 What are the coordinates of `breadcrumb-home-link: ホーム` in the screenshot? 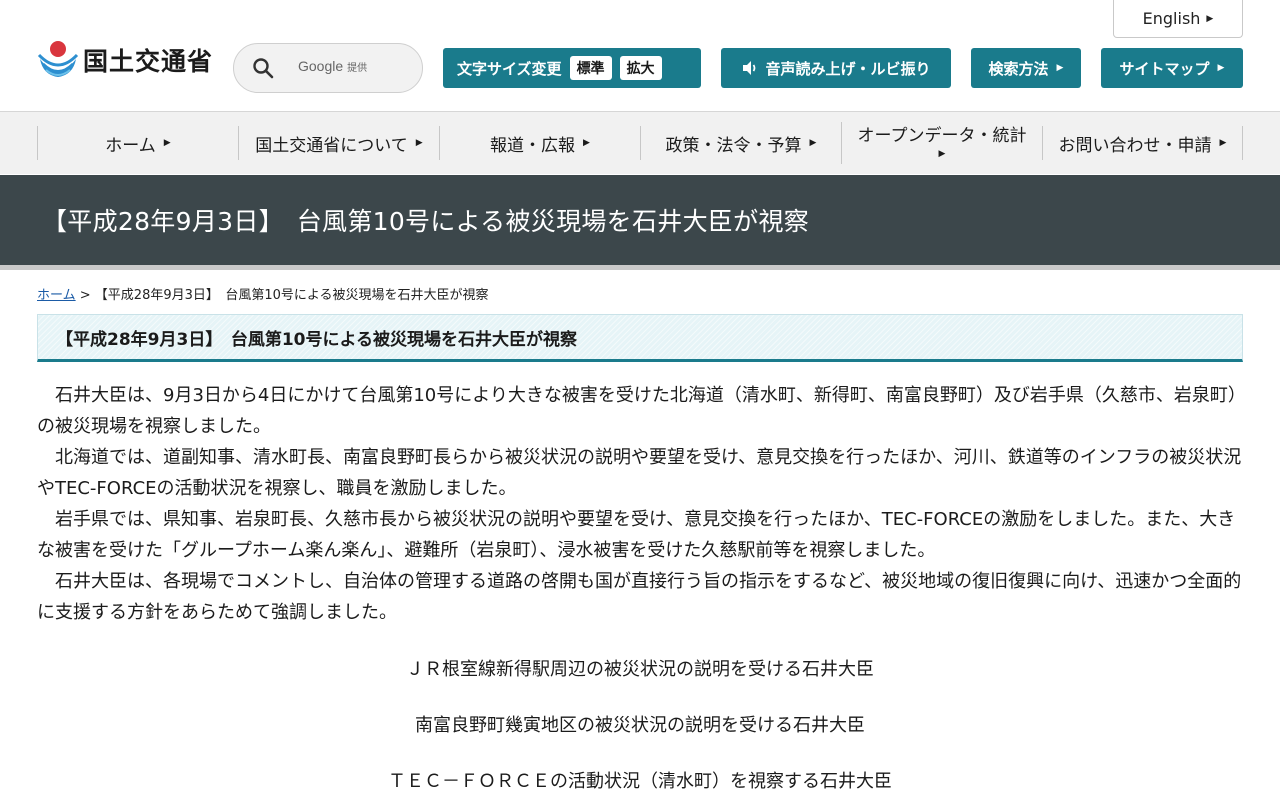 It's located at (56, 295).